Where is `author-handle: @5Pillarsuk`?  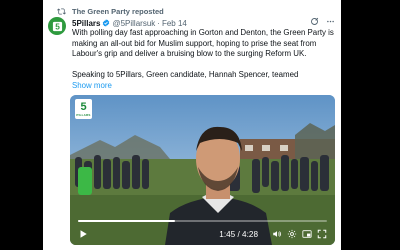 author-handle: @5Pillarsuk is located at coordinates (133, 23).